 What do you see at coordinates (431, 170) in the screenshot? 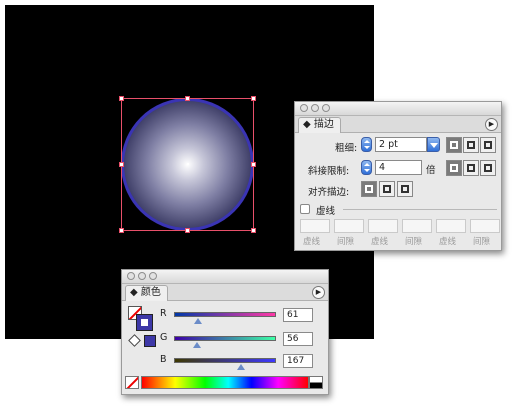
I see `miter-unit-label: 倍` at bounding box center [431, 170].